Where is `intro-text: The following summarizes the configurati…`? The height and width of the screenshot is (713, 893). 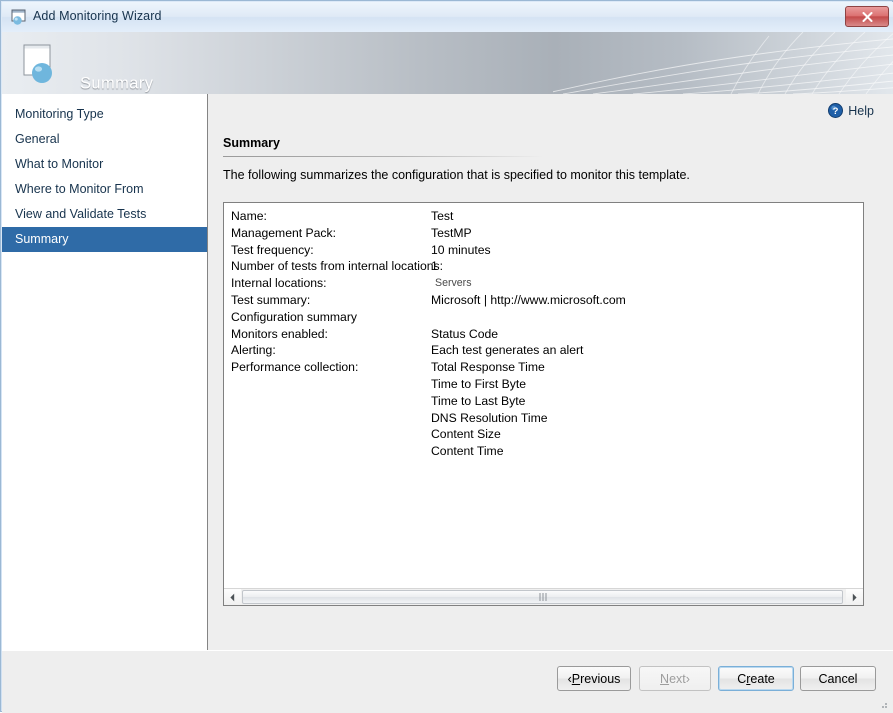
intro-text: The following summarizes the configurati… is located at coordinates (456, 175).